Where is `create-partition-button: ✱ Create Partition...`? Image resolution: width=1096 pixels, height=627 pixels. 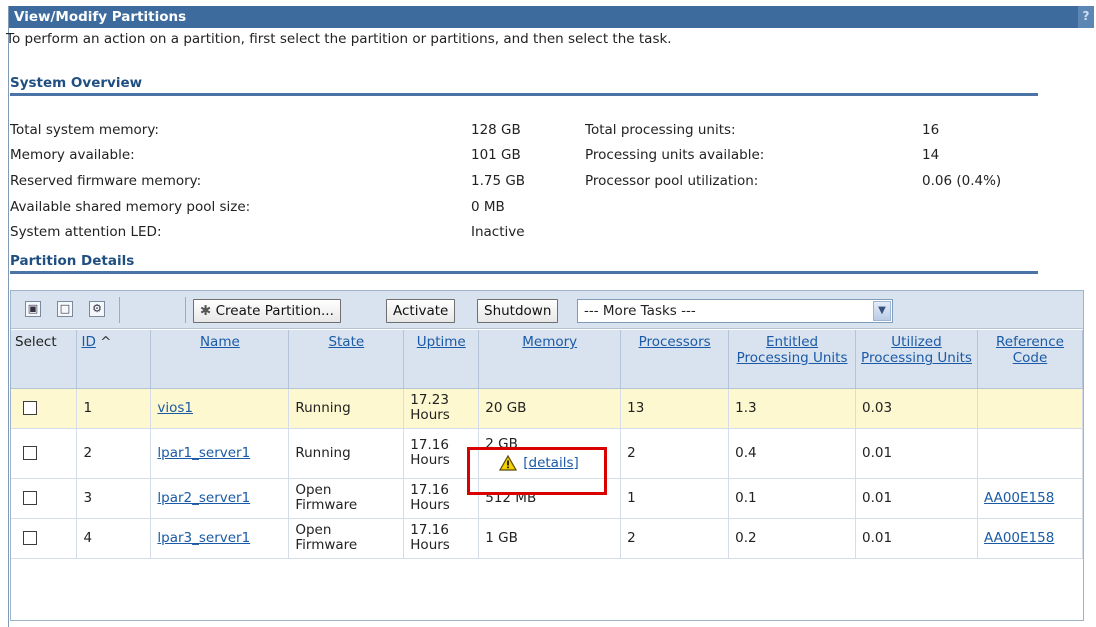 create-partition-button: ✱ Create Partition... is located at coordinates (267, 311).